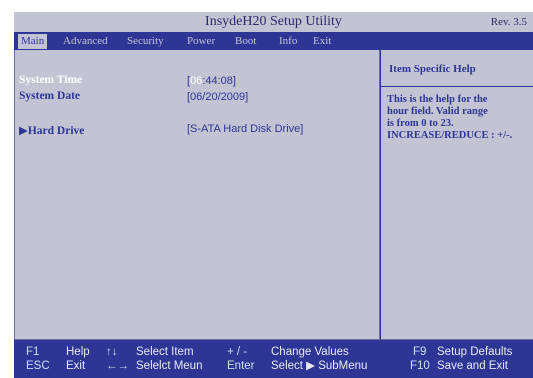  What do you see at coordinates (33, 41) in the screenshot?
I see `tab-main: Main` at bounding box center [33, 41].